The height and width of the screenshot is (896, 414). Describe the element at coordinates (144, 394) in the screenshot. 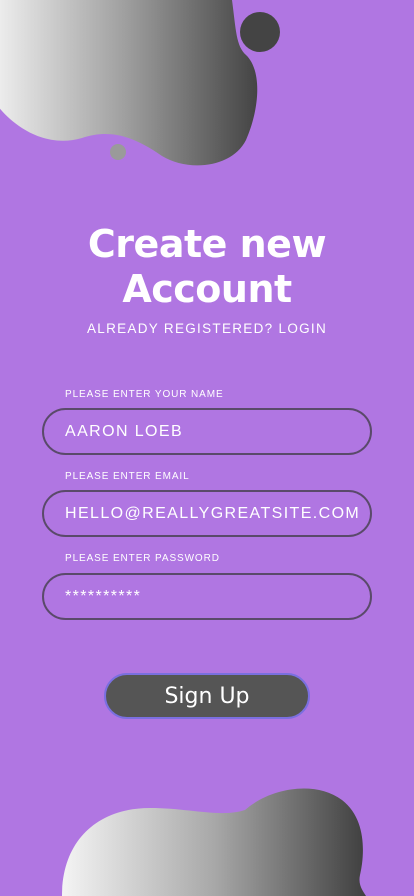

I see `name-field-label: PLEASE ENTER YOUR NAME` at that location.